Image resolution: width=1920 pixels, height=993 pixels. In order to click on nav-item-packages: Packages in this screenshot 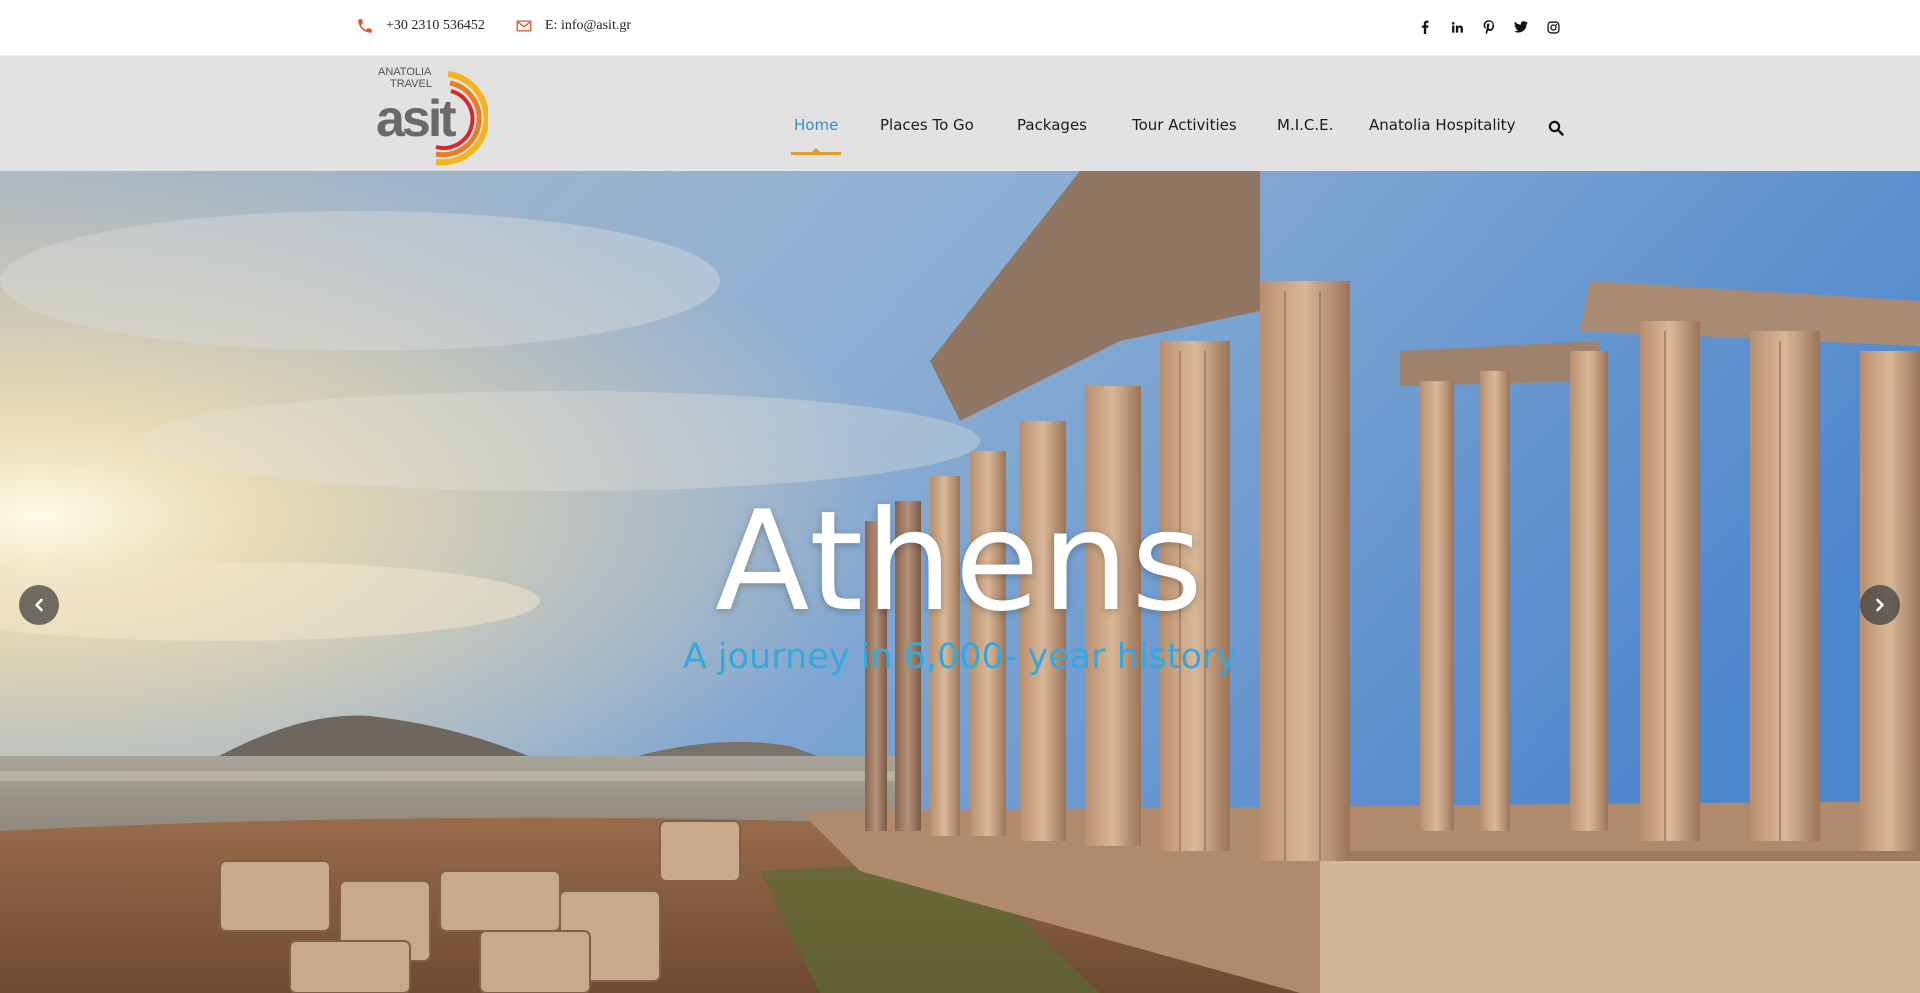, I will do `click(1052, 125)`.